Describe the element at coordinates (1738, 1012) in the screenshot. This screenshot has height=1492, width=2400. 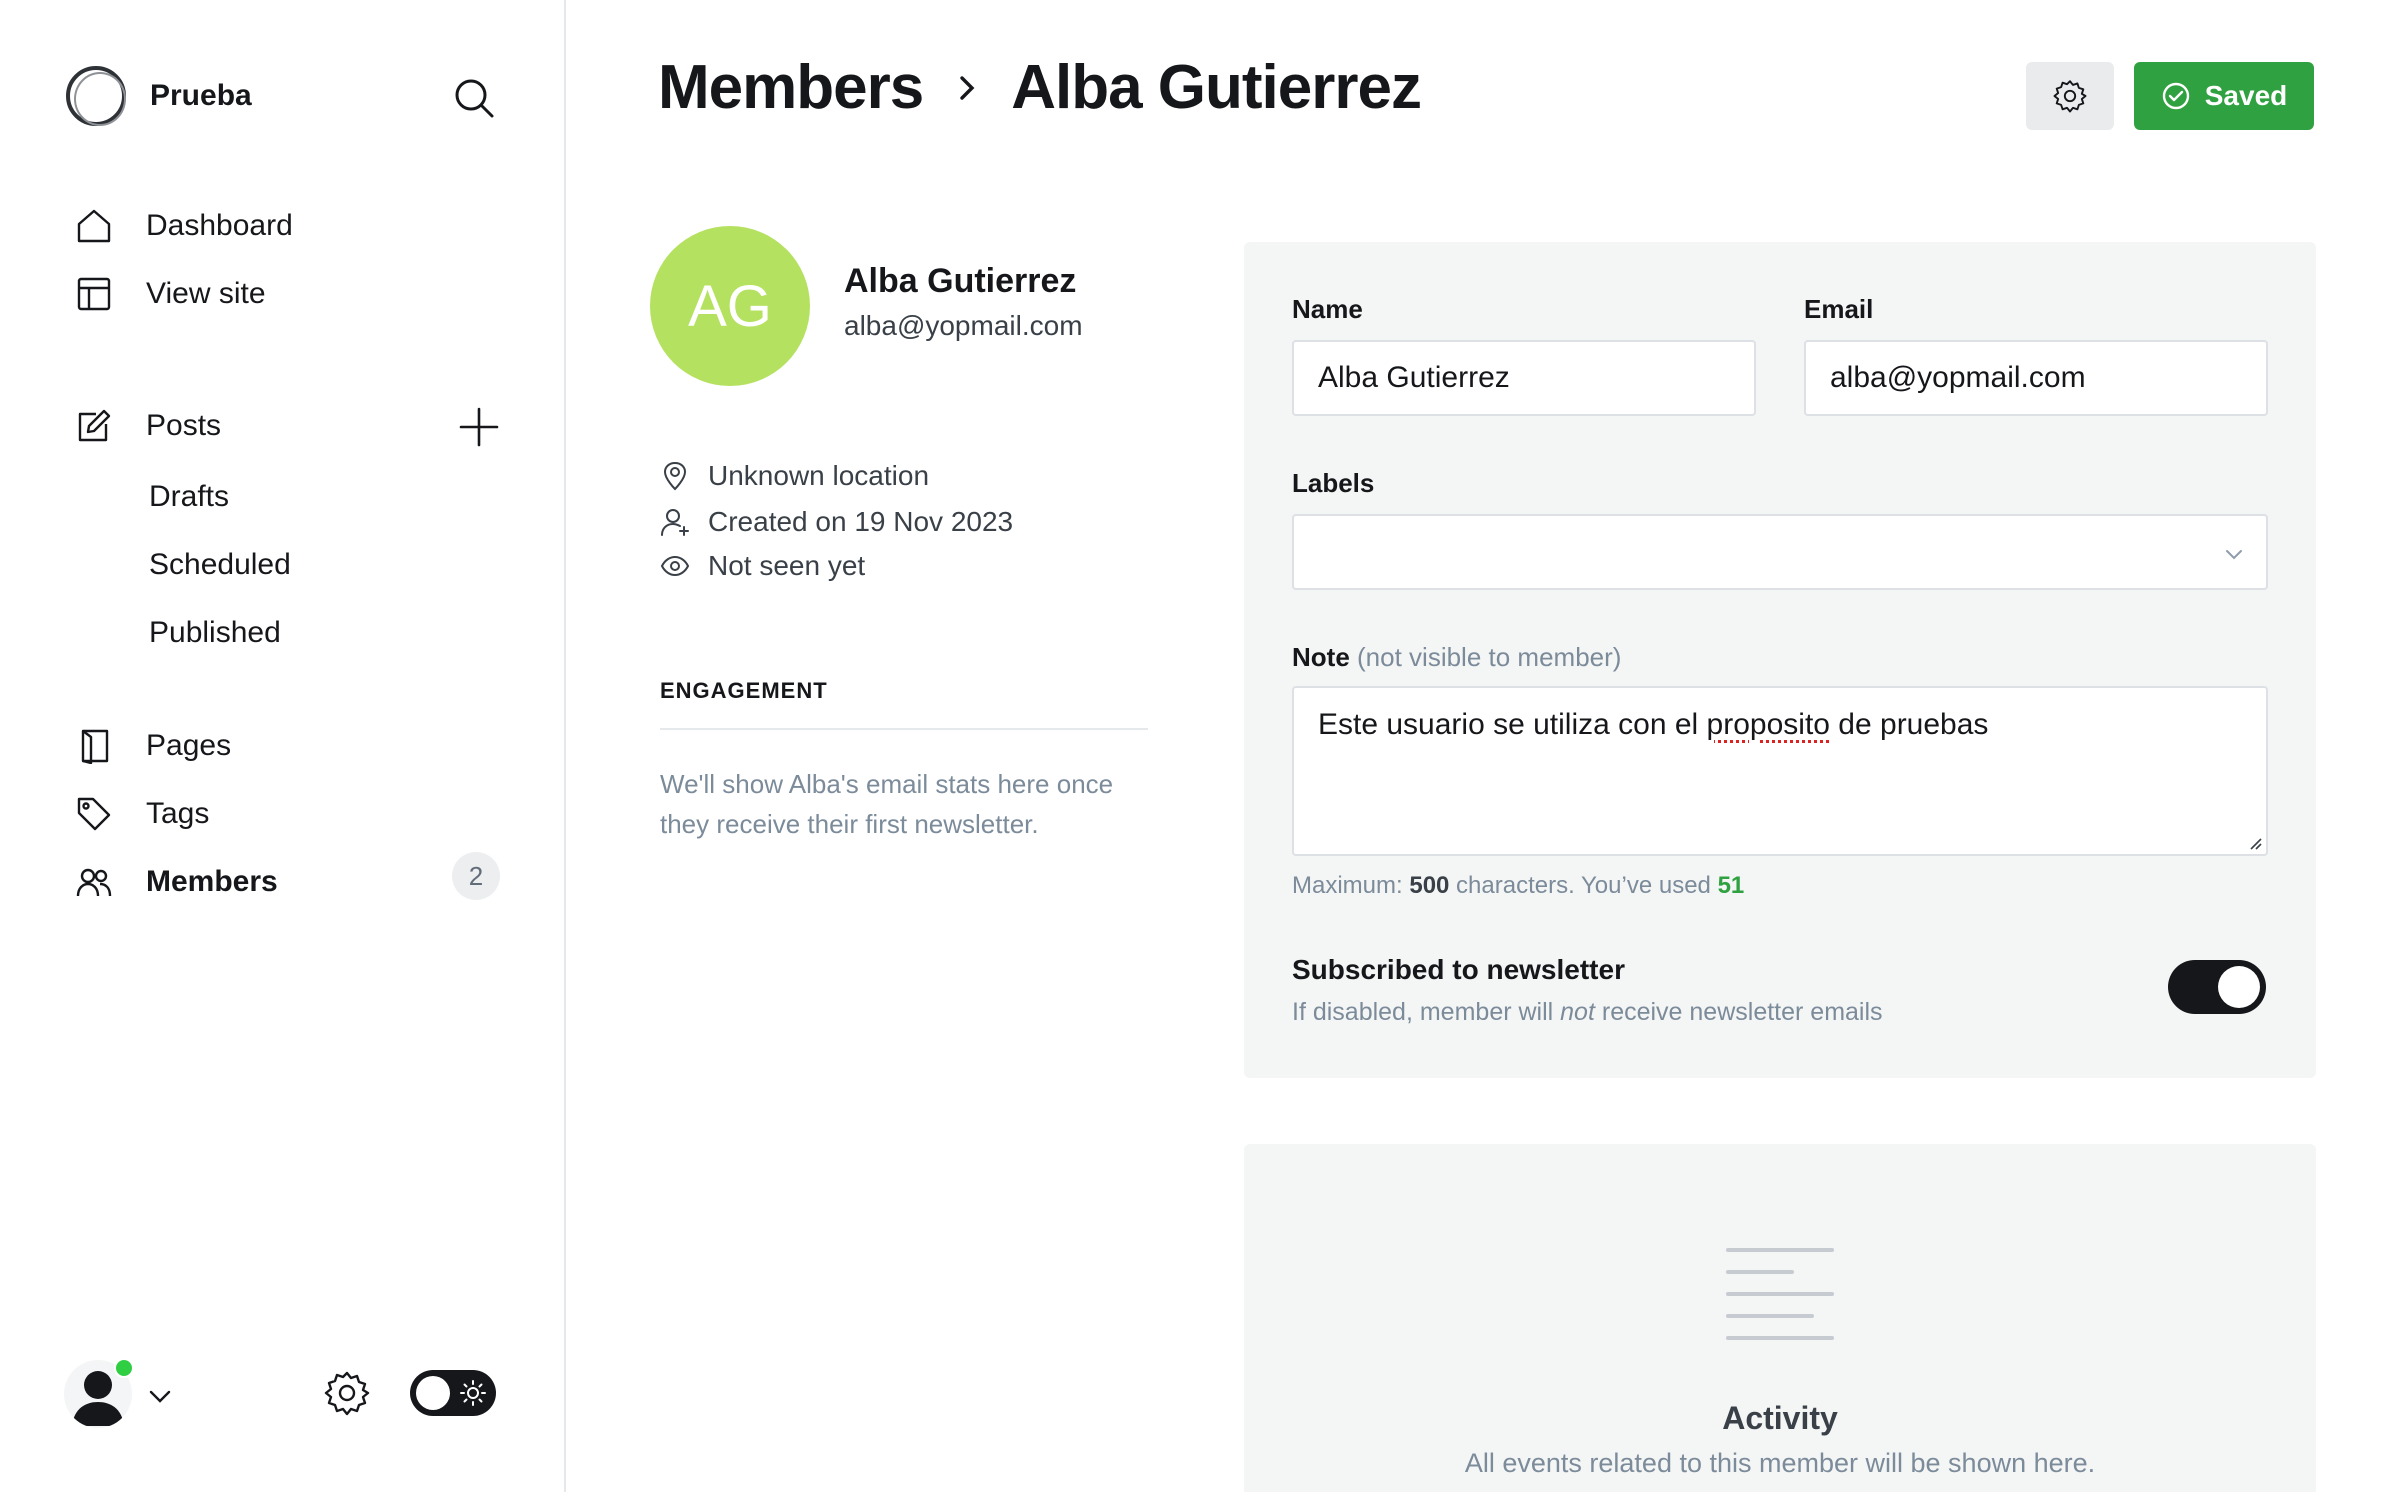
I see `sub-desc-text: receive newsletter emails` at that location.